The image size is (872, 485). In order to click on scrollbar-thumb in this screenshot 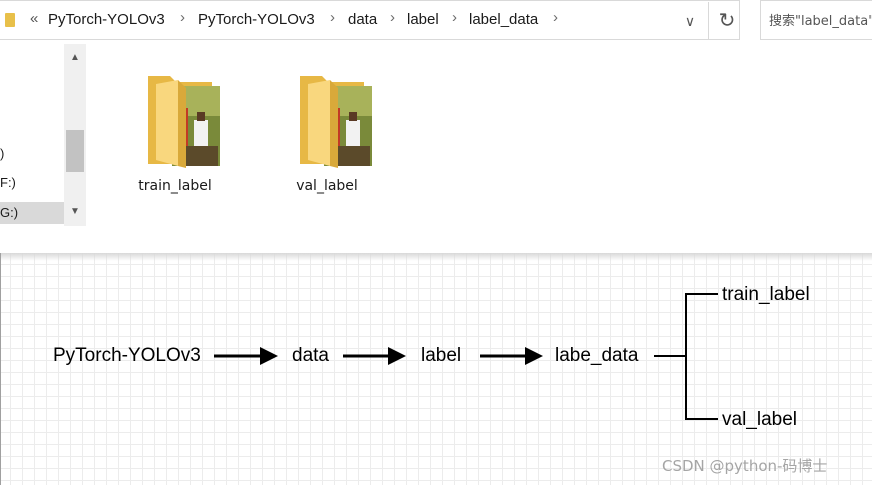, I will do `click(75, 151)`.